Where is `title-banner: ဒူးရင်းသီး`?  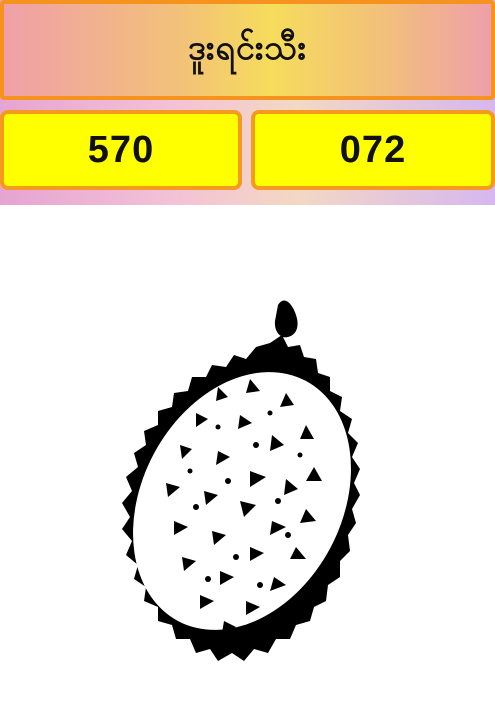
title-banner: ဒူးရင်းသီး is located at coordinates (247, 50).